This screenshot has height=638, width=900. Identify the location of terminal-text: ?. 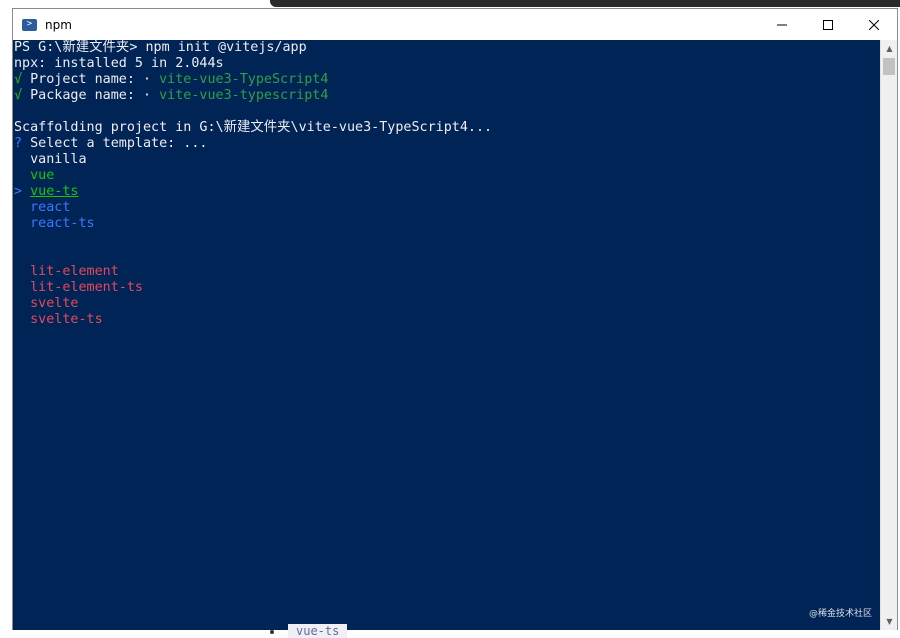
(22, 143).